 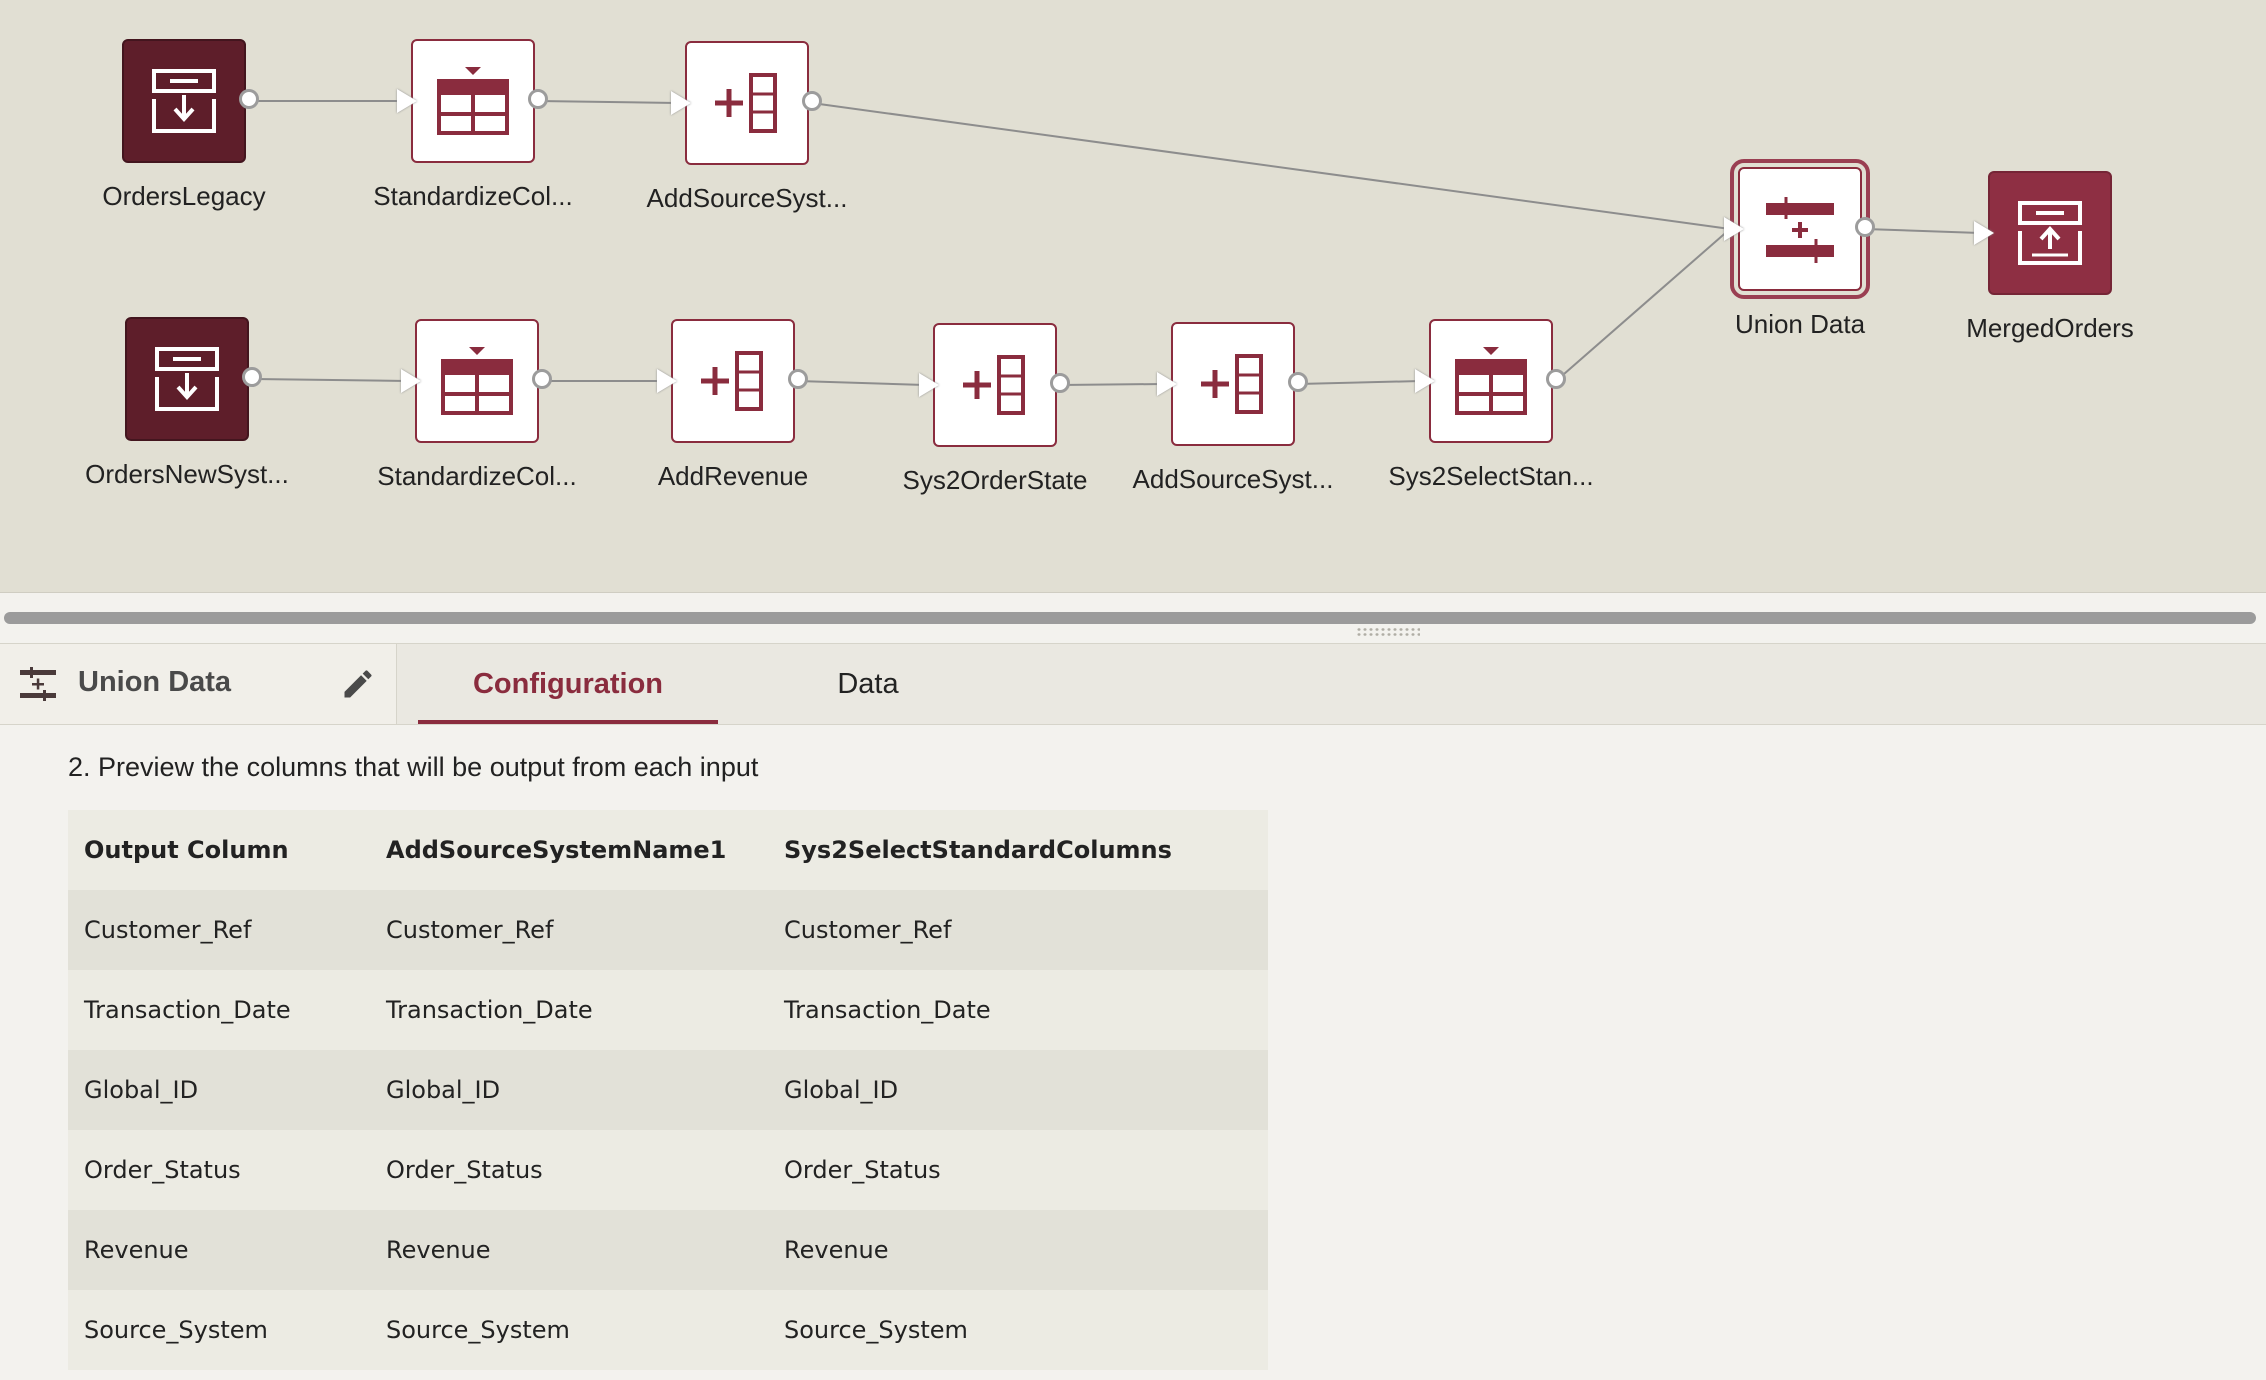 I want to click on edge-ordersNew-to-stdCol2, so click(x=329, y=380).